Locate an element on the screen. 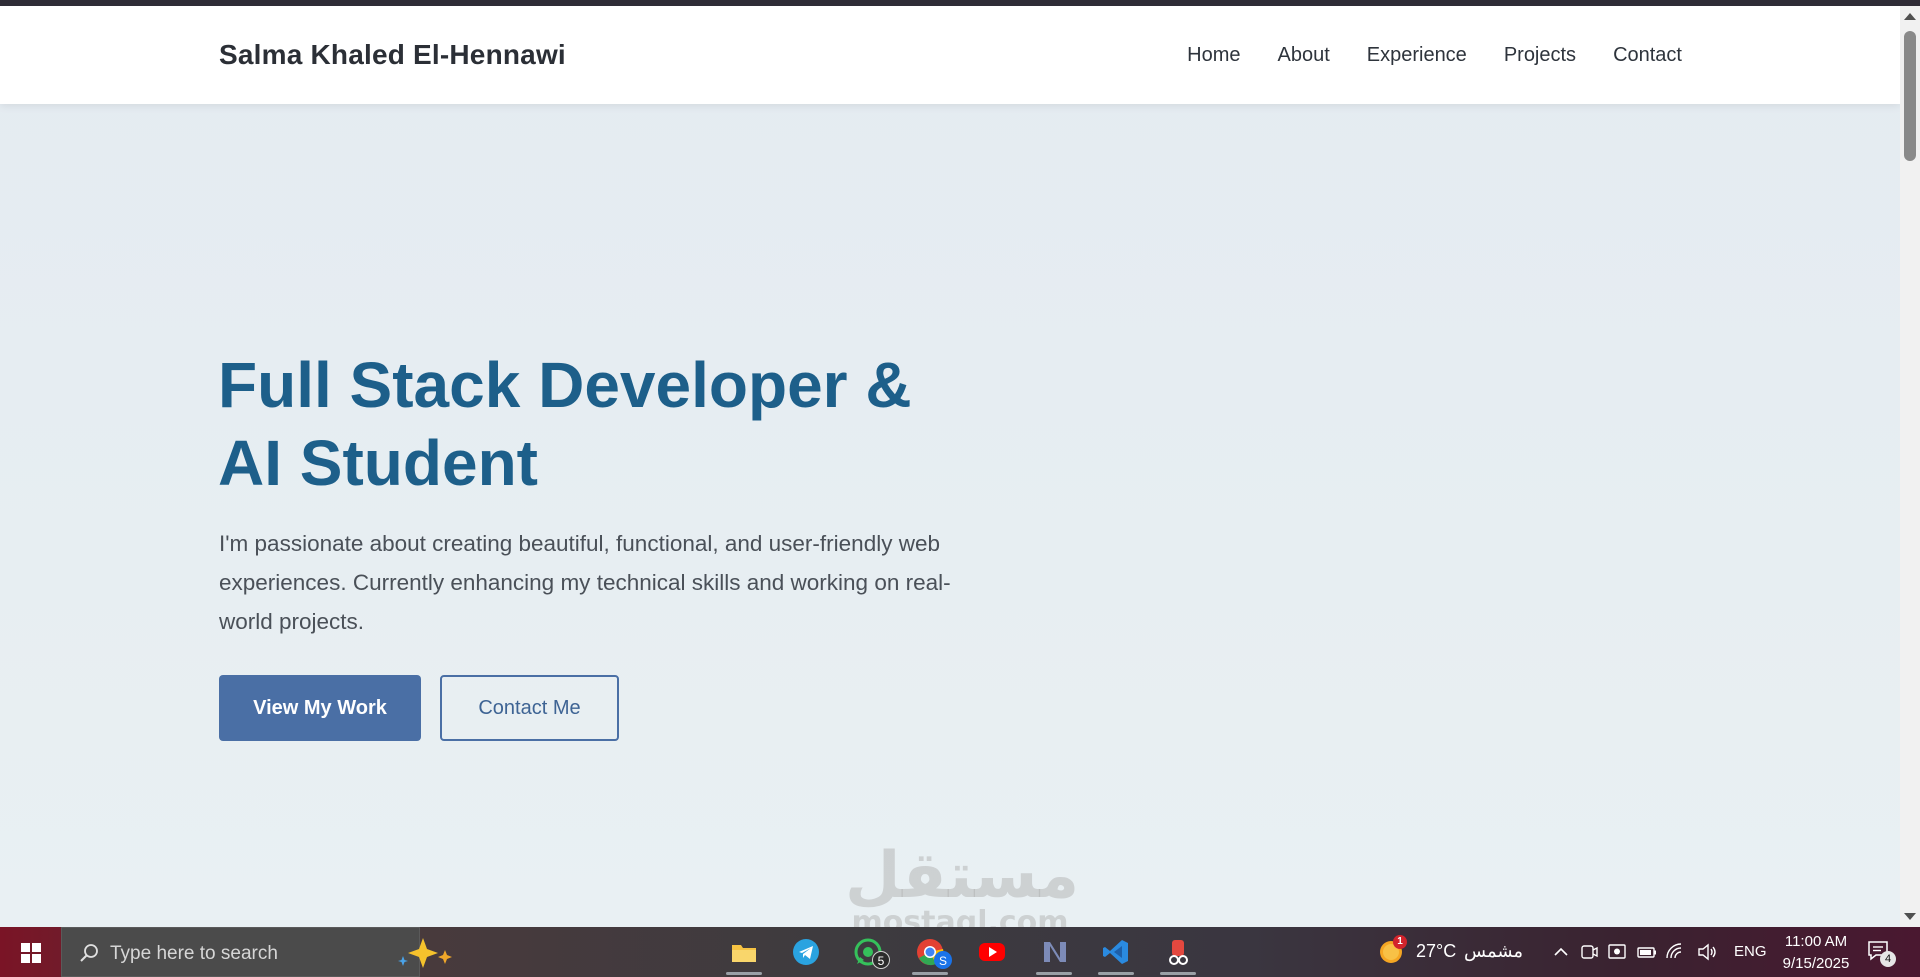 The width and height of the screenshot is (1920, 977). nav-link-experience: Experience is located at coordinates (1417, 55).